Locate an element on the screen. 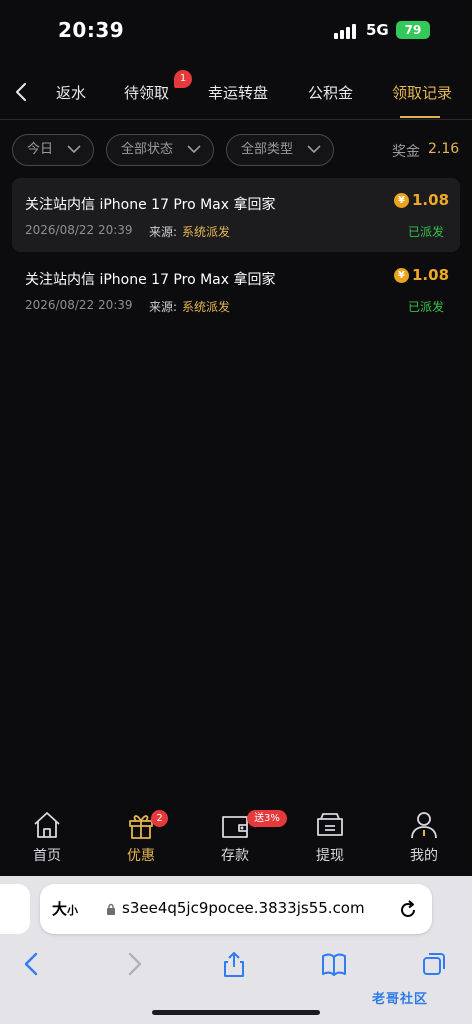  tab-claim-records: 领取记录 is located at coordinates (422, 92).